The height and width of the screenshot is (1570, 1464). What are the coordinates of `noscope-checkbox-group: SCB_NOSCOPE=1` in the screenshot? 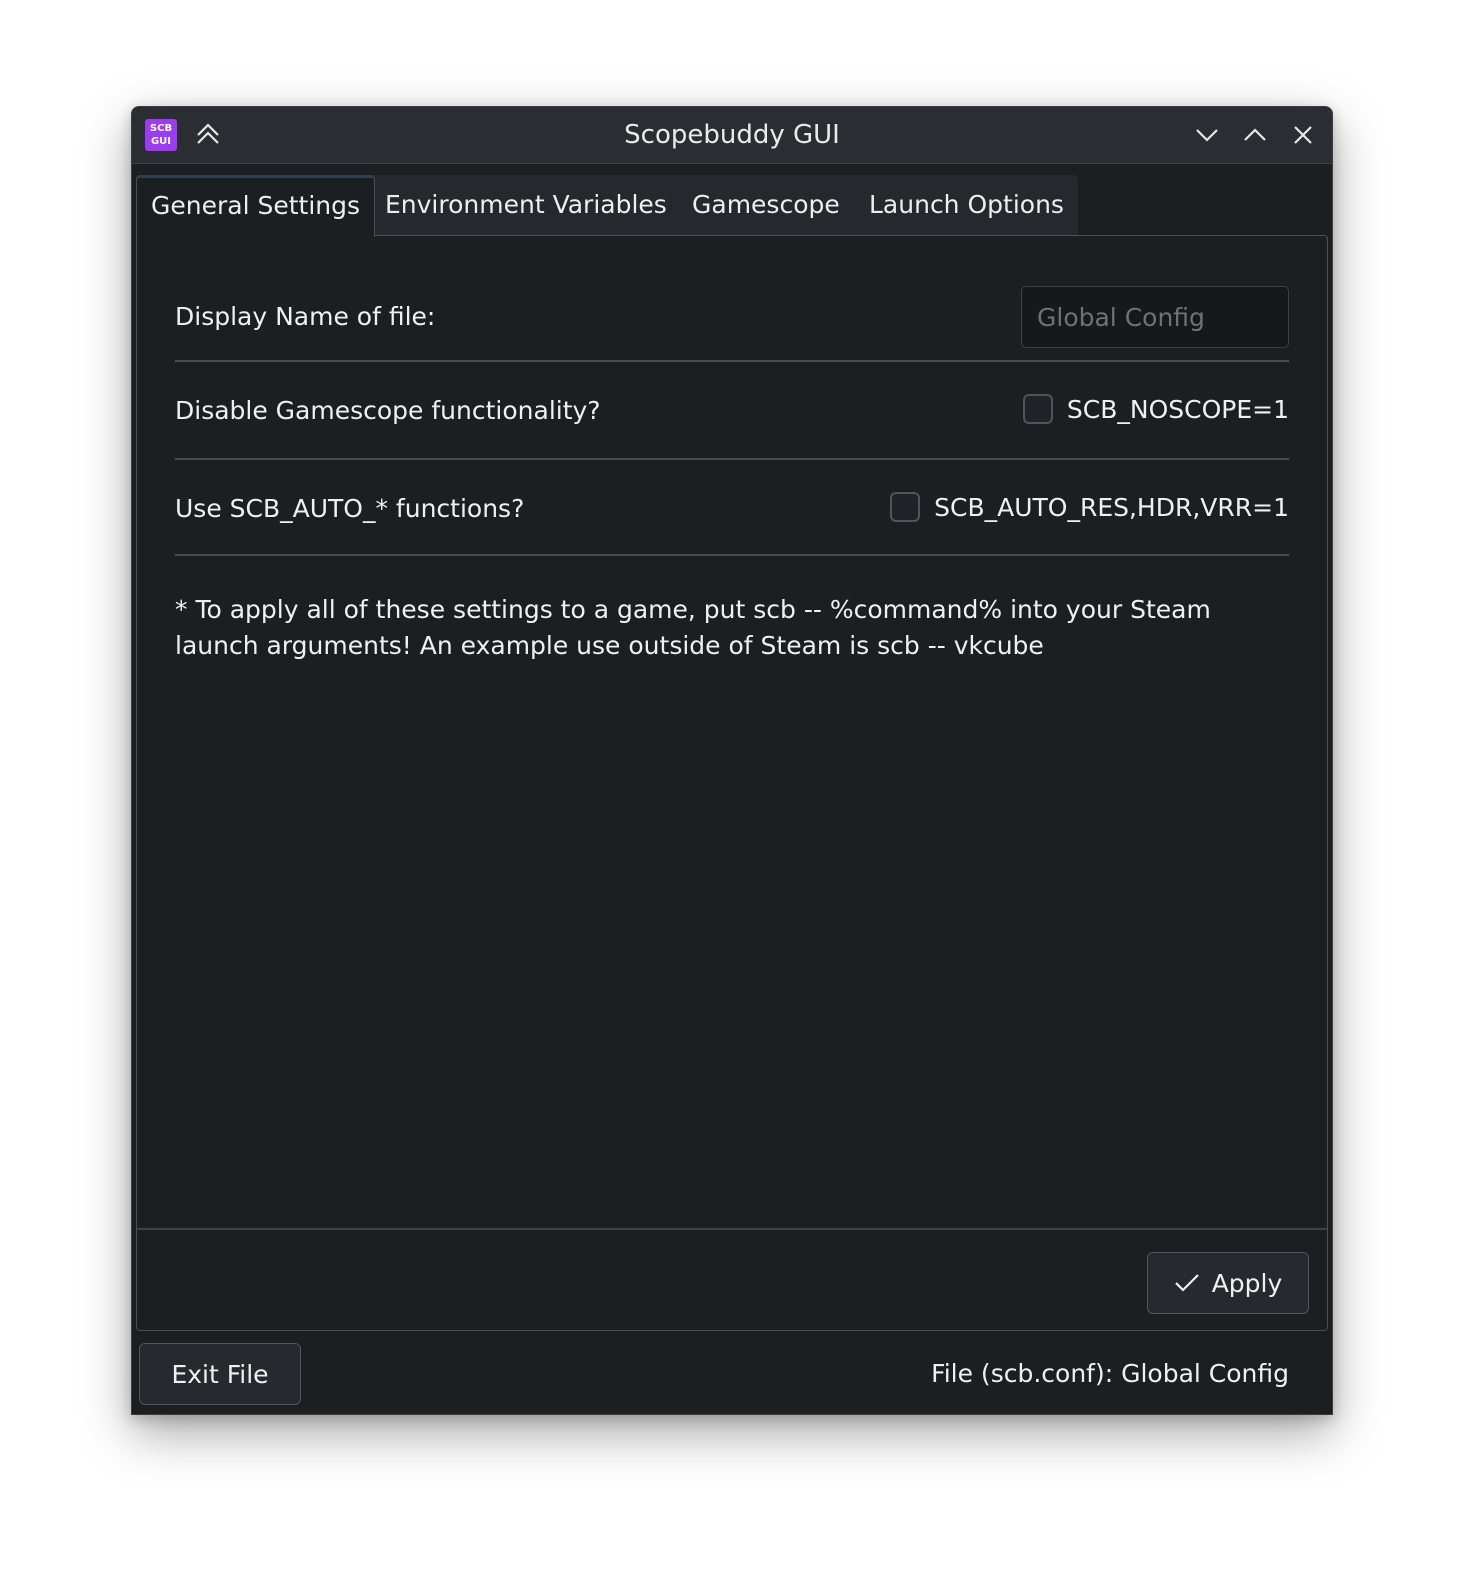 It's located at (1155, 409).